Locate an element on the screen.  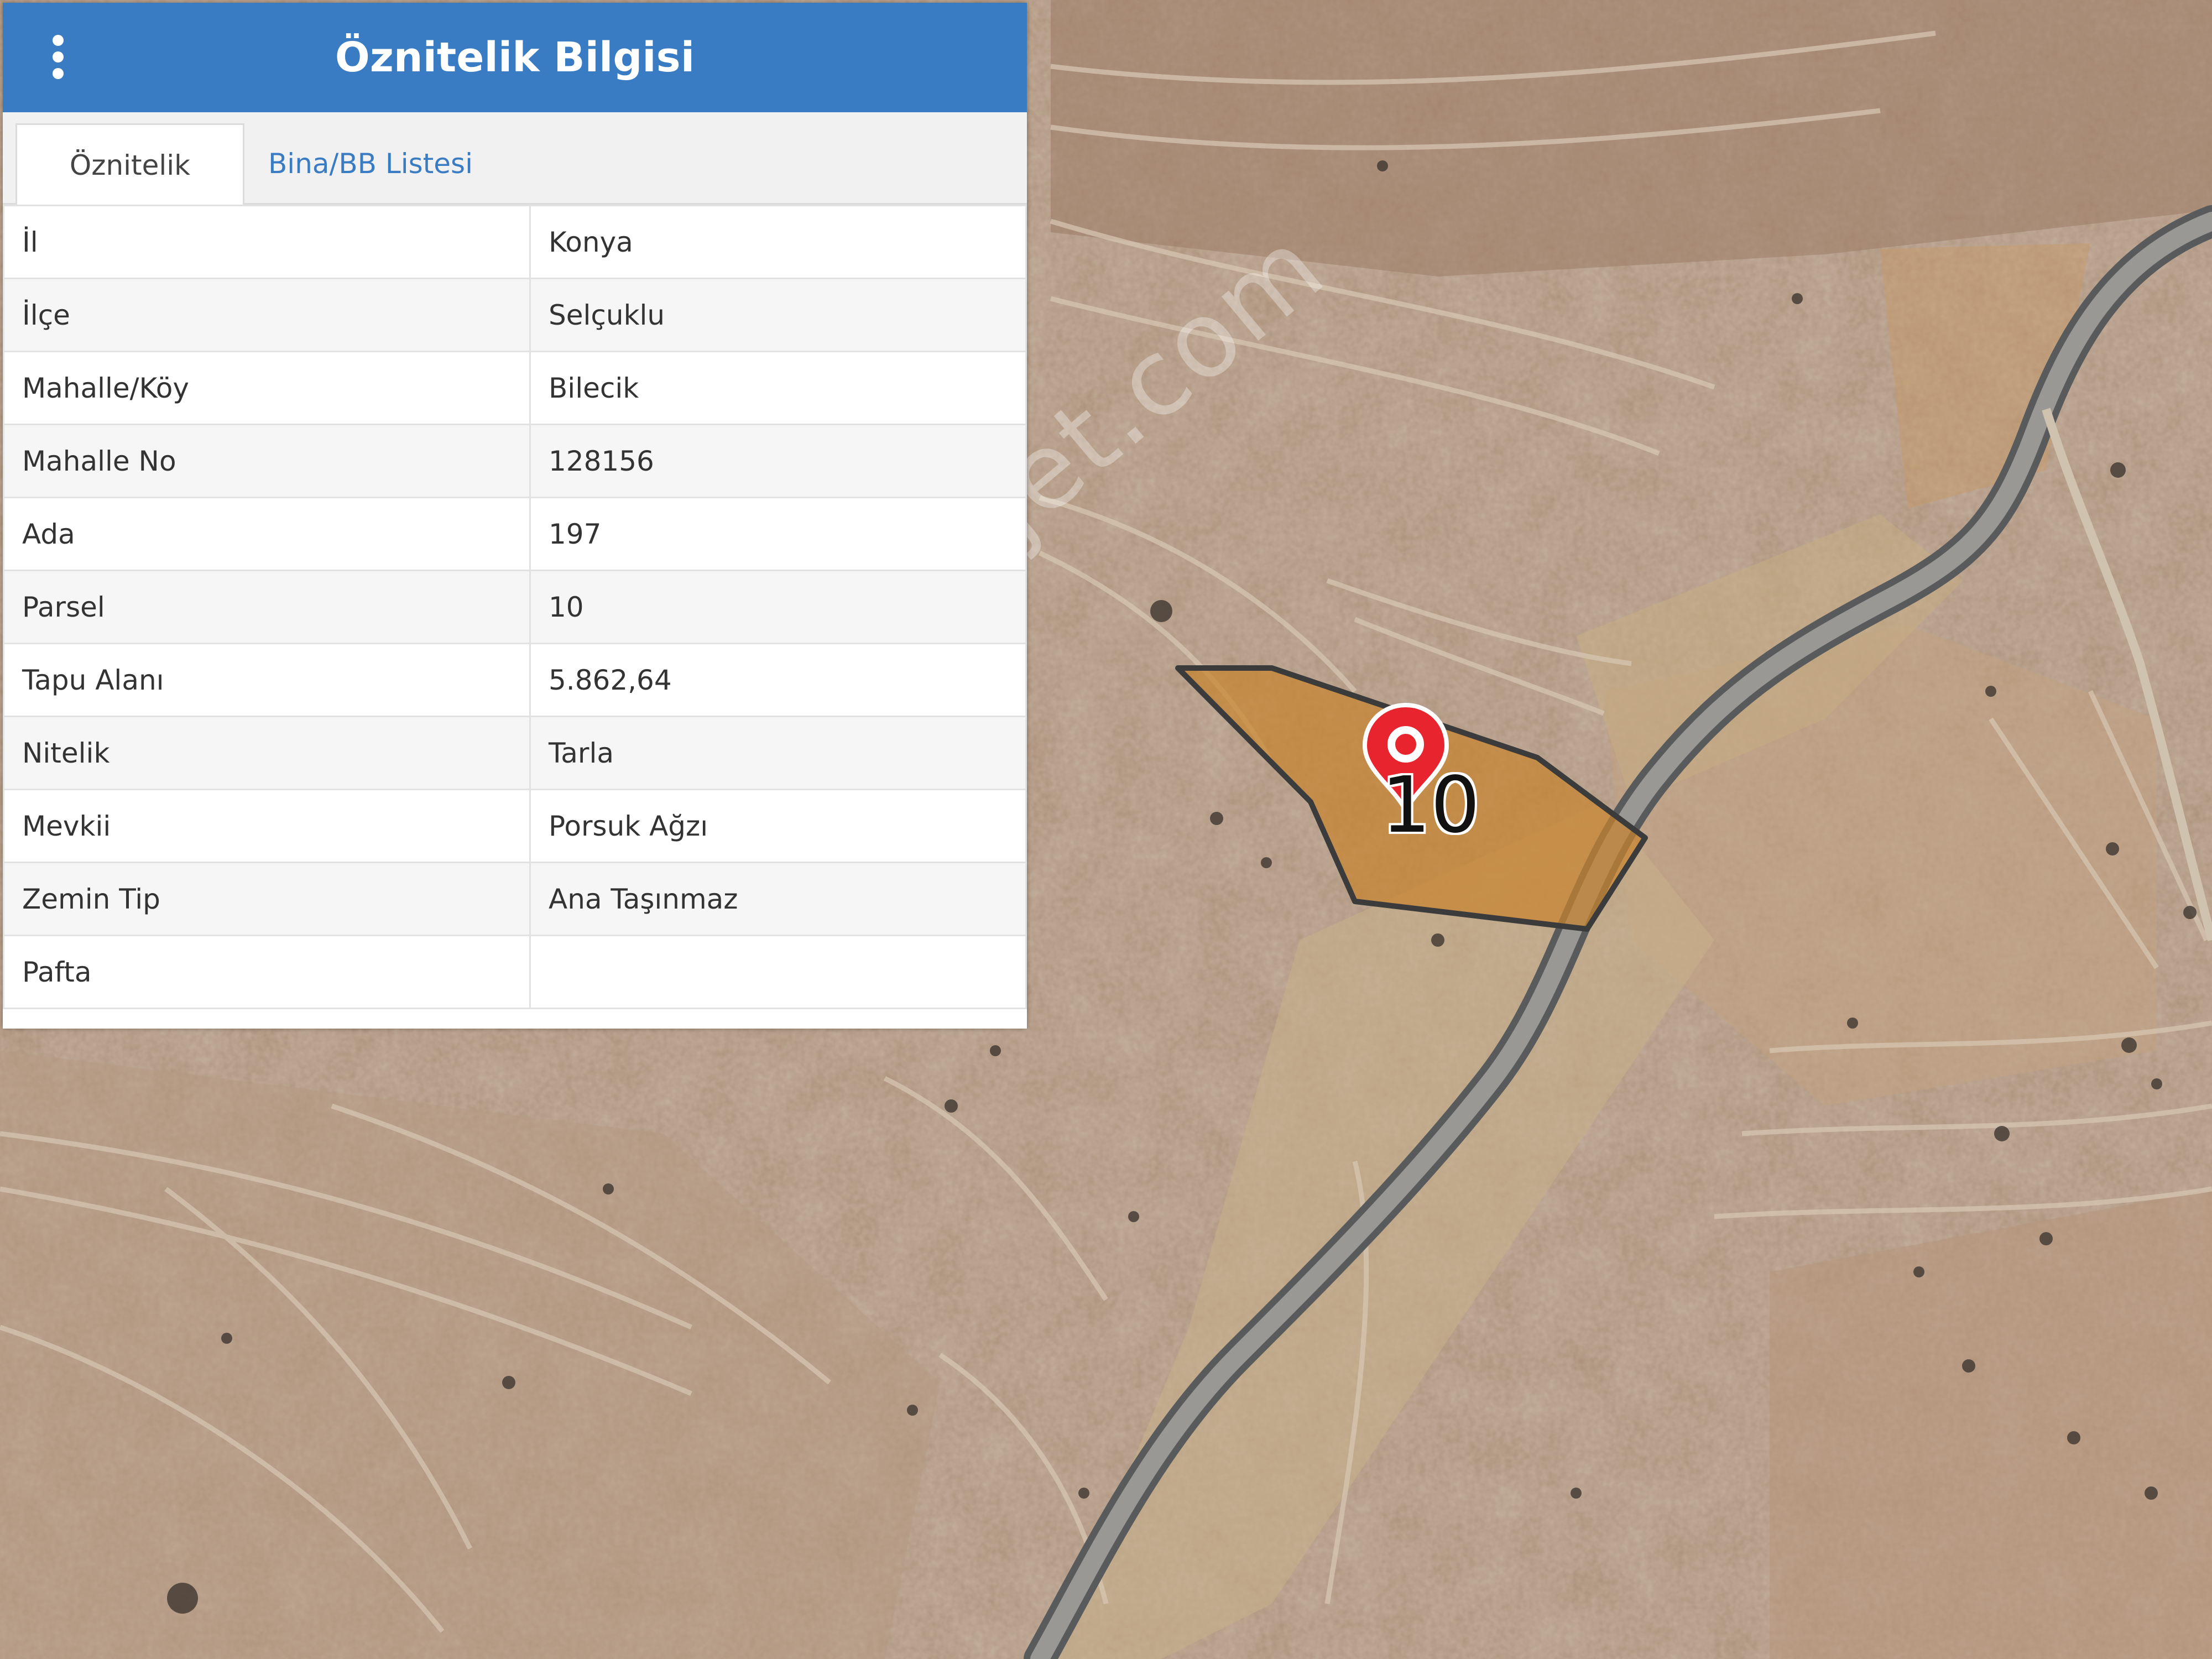
attribute-key: Tapu Alanı is located at coordinates (267, 680).